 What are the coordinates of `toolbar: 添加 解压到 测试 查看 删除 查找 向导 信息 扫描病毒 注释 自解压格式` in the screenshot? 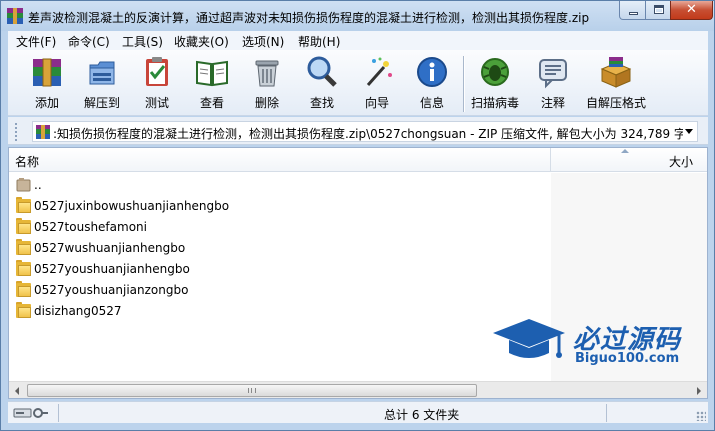 It's located at (358, 83).